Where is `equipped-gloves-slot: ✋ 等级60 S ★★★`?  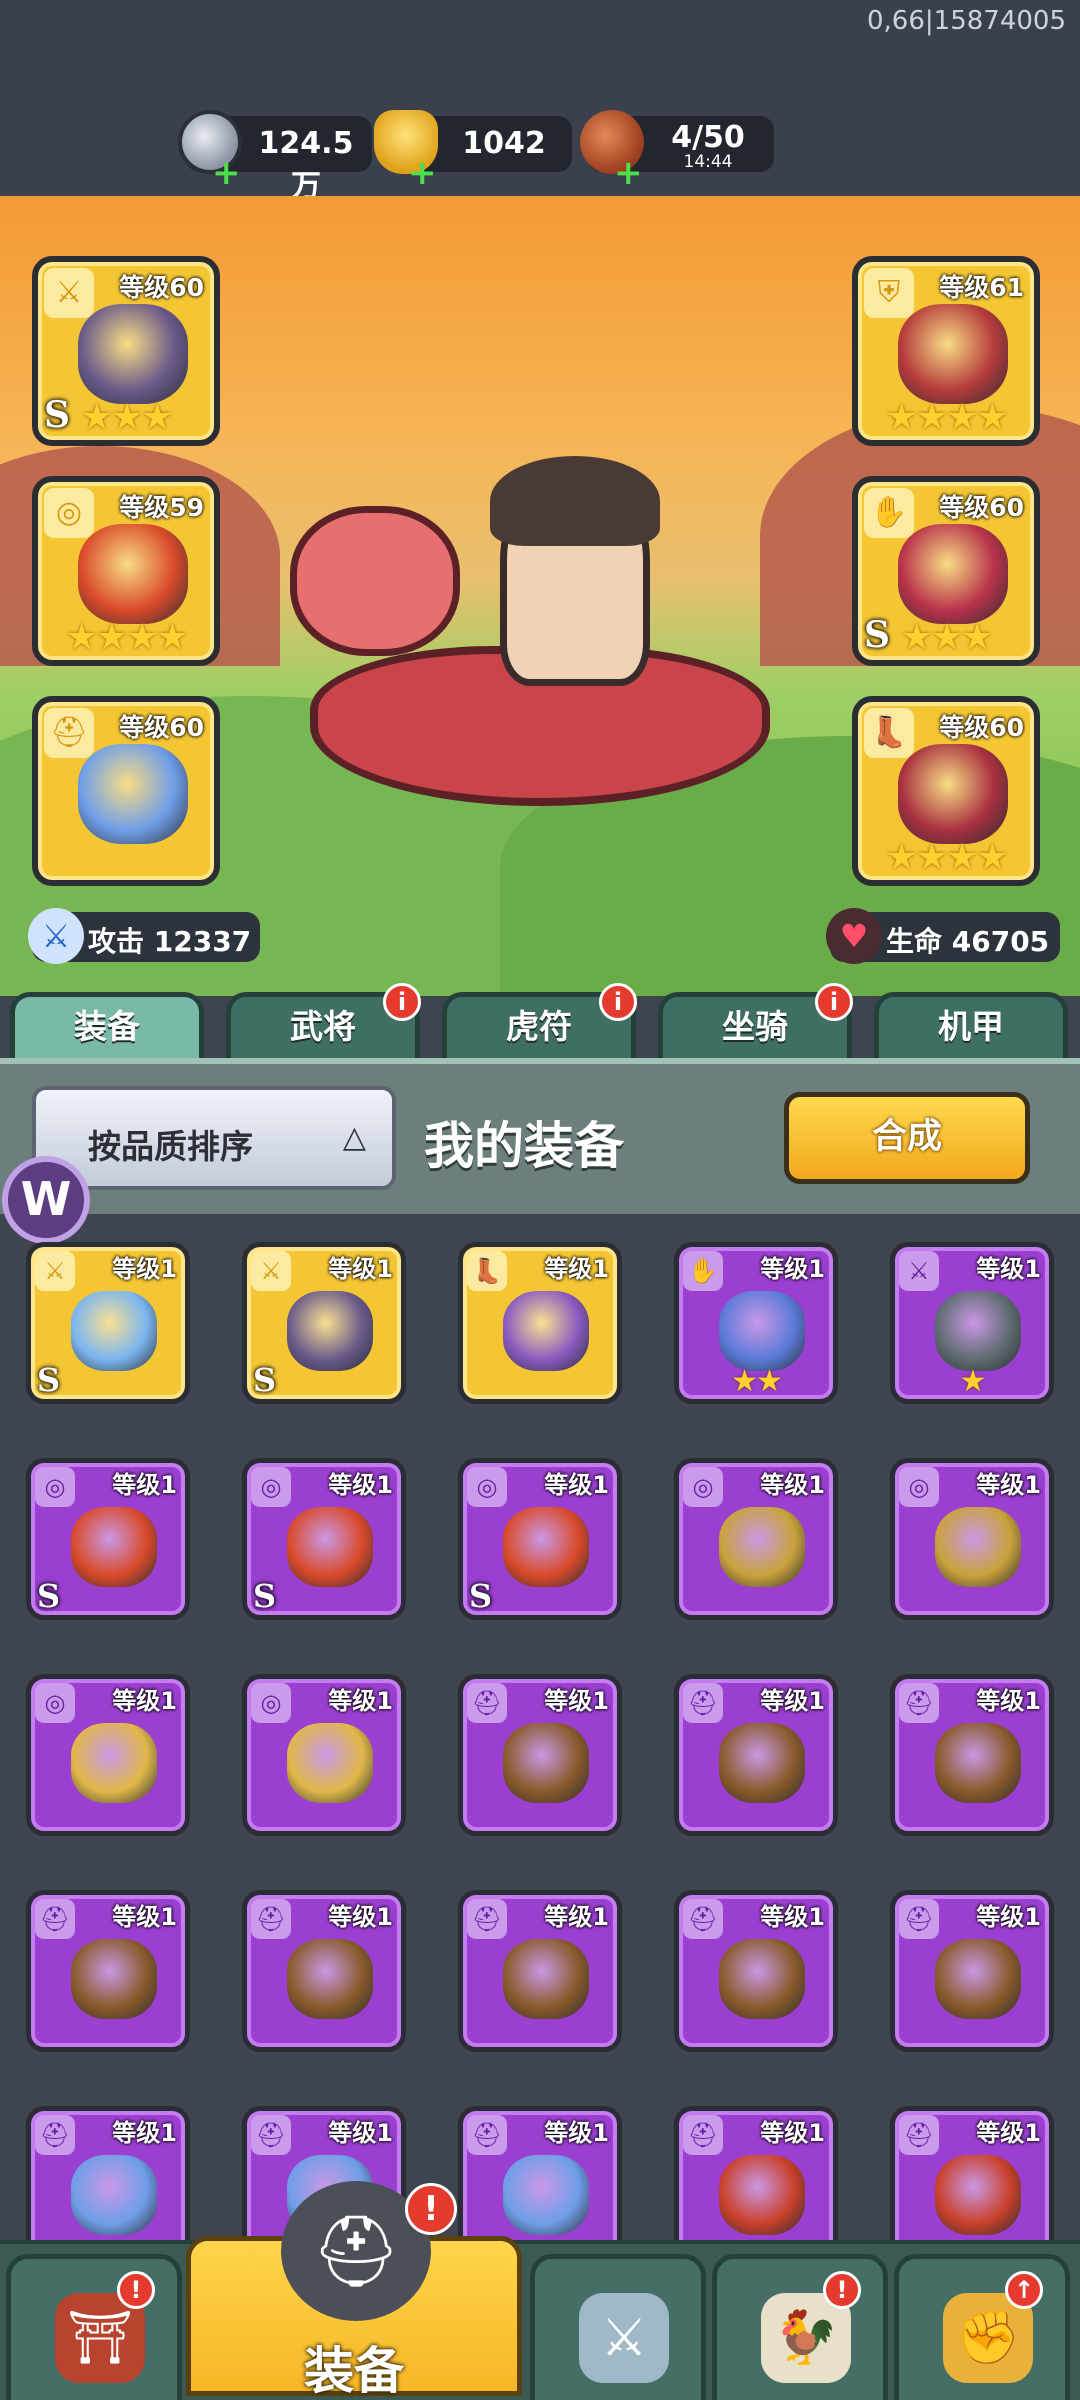 equipped-gloves-slot: ✋ 等级60 S ★★★ is located at coordinates (946, 571).